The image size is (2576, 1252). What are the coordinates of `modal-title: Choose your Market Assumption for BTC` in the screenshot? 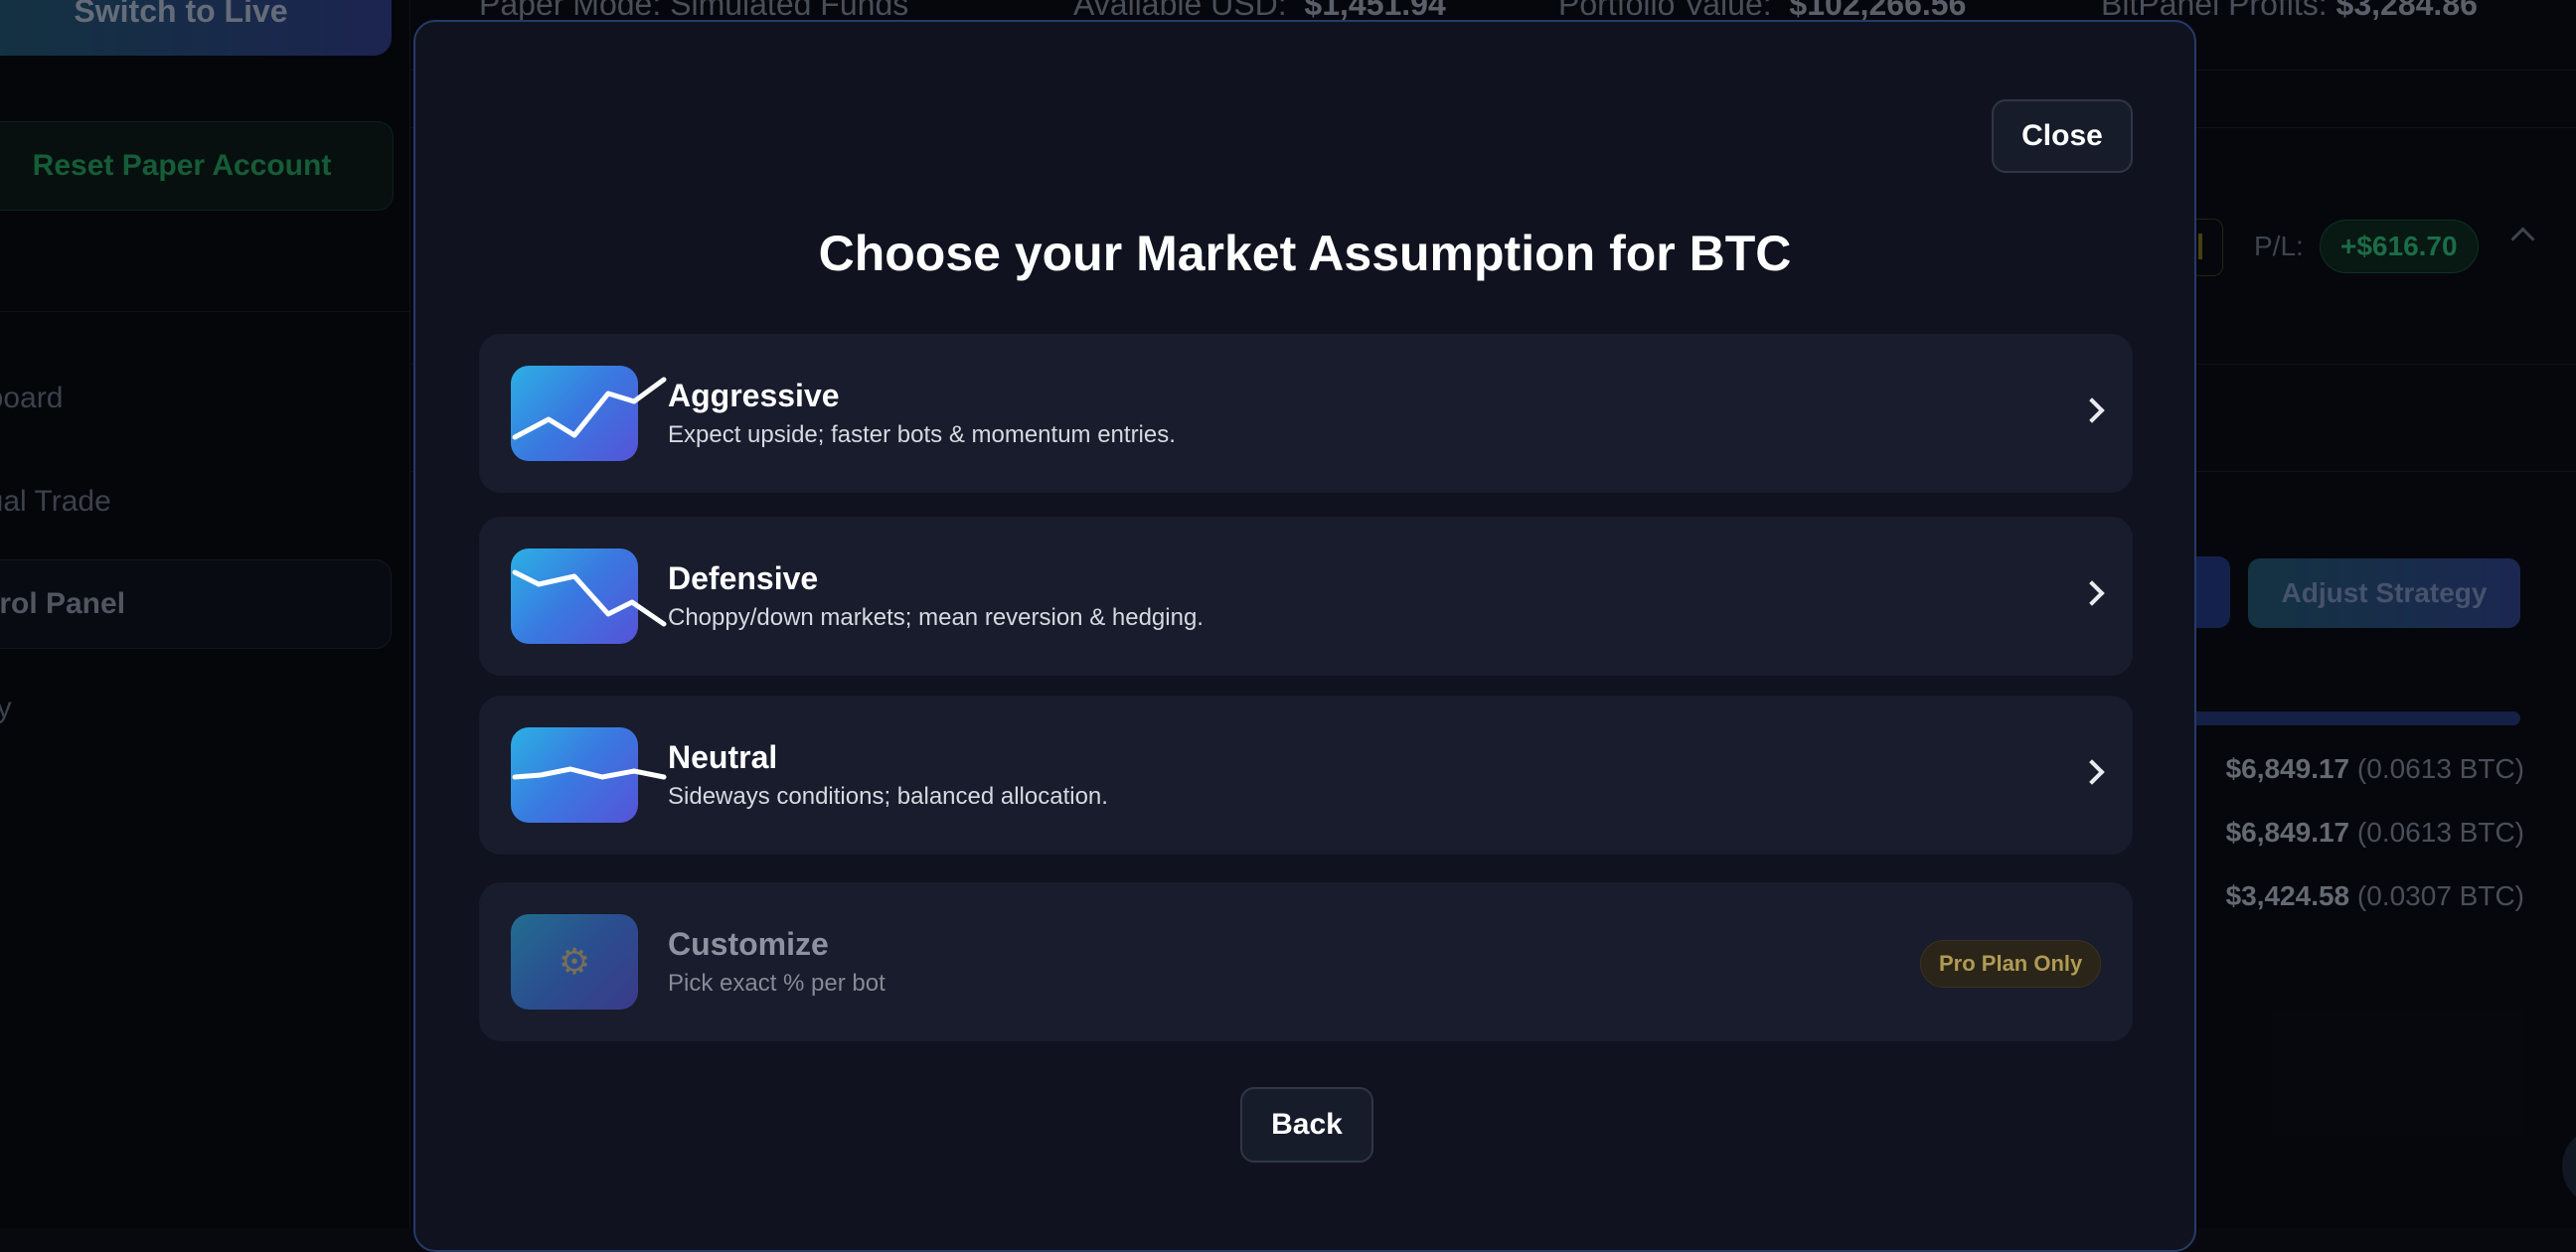 It's located at (1305, 254).